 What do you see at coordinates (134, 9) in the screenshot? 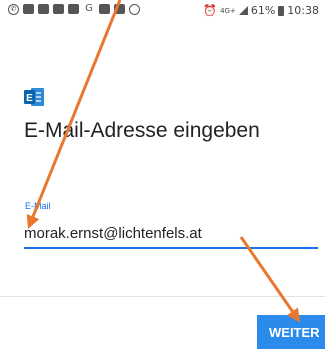
I see `camera-icon` at bounding box center [134, 9].